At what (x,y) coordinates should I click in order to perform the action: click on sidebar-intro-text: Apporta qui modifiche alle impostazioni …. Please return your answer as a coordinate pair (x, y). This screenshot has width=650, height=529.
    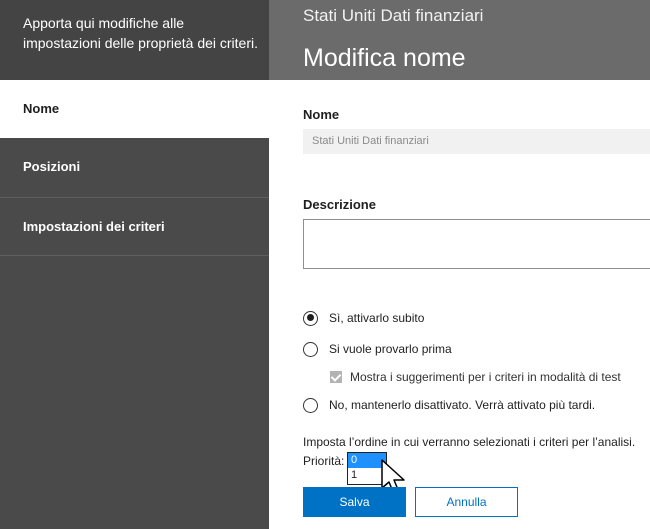
    Looking at the image, I should click on (140, 33).